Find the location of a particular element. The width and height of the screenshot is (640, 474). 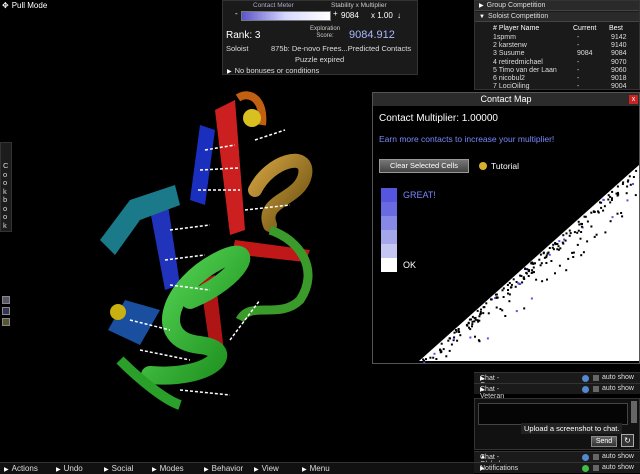

tab-soloist-competition: ▼ Soloist Competition is located at coordinates (557, 17).